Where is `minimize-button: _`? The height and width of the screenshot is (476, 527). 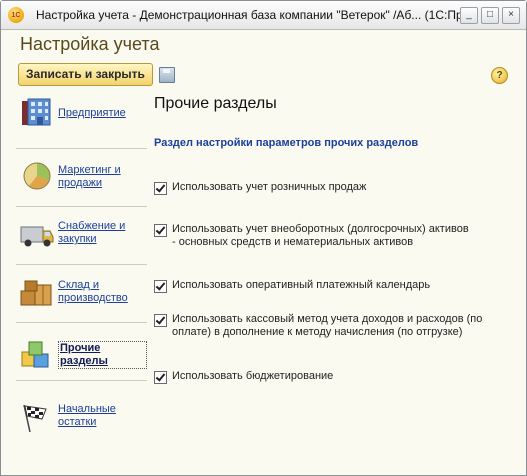 minimize-button: _ is located at coordinates (469, 15).